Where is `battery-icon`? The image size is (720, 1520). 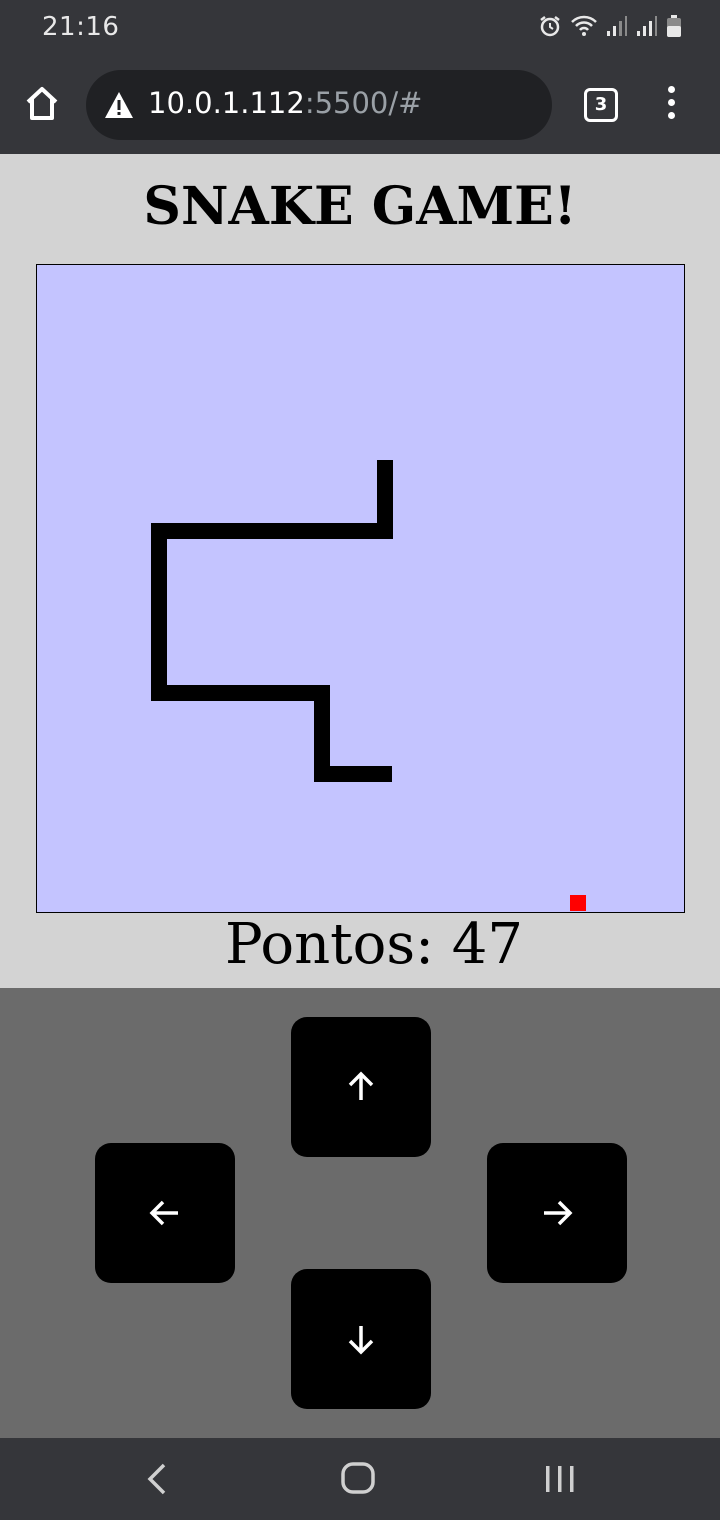 battery-icon is located at coordinates (674, 26).